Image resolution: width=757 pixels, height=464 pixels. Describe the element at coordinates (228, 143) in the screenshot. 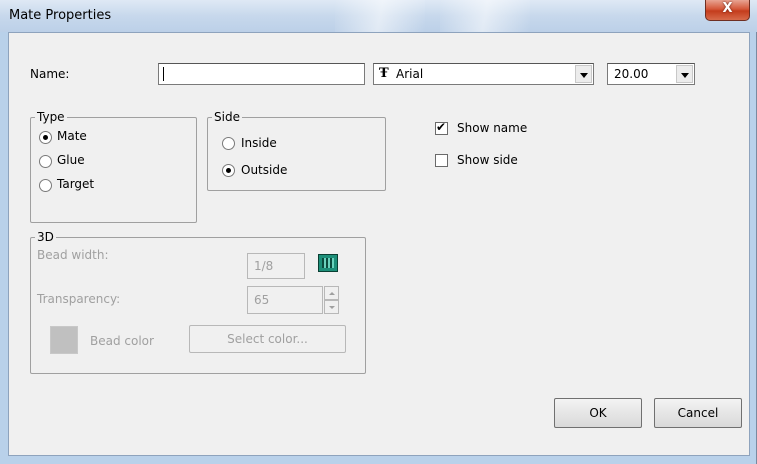

I see `radio-inside` at that location.